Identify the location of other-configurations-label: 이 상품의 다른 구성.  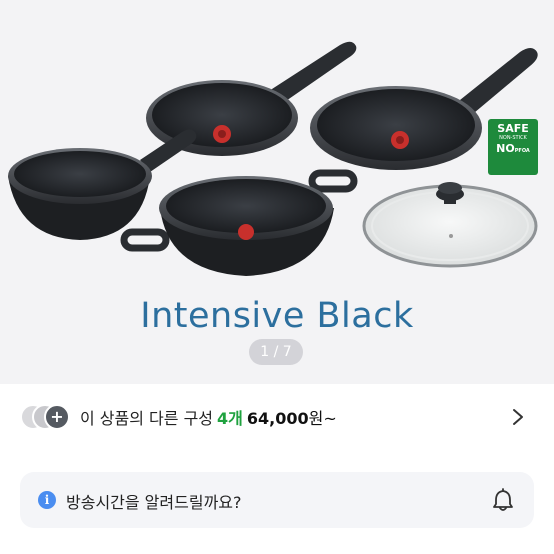
(147, 418).